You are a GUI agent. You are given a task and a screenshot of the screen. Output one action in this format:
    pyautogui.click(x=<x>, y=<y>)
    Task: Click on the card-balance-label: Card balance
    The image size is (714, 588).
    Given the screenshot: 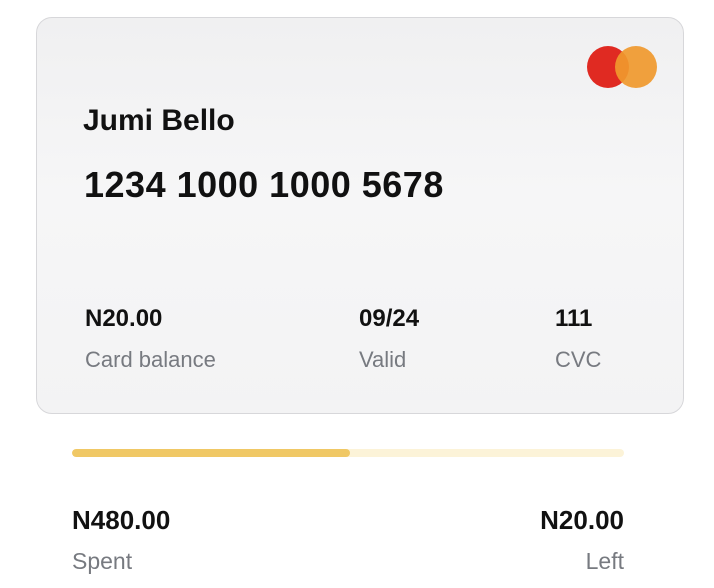 What is the action you would take?
    pyautogui.click(x=150, y=359)
    